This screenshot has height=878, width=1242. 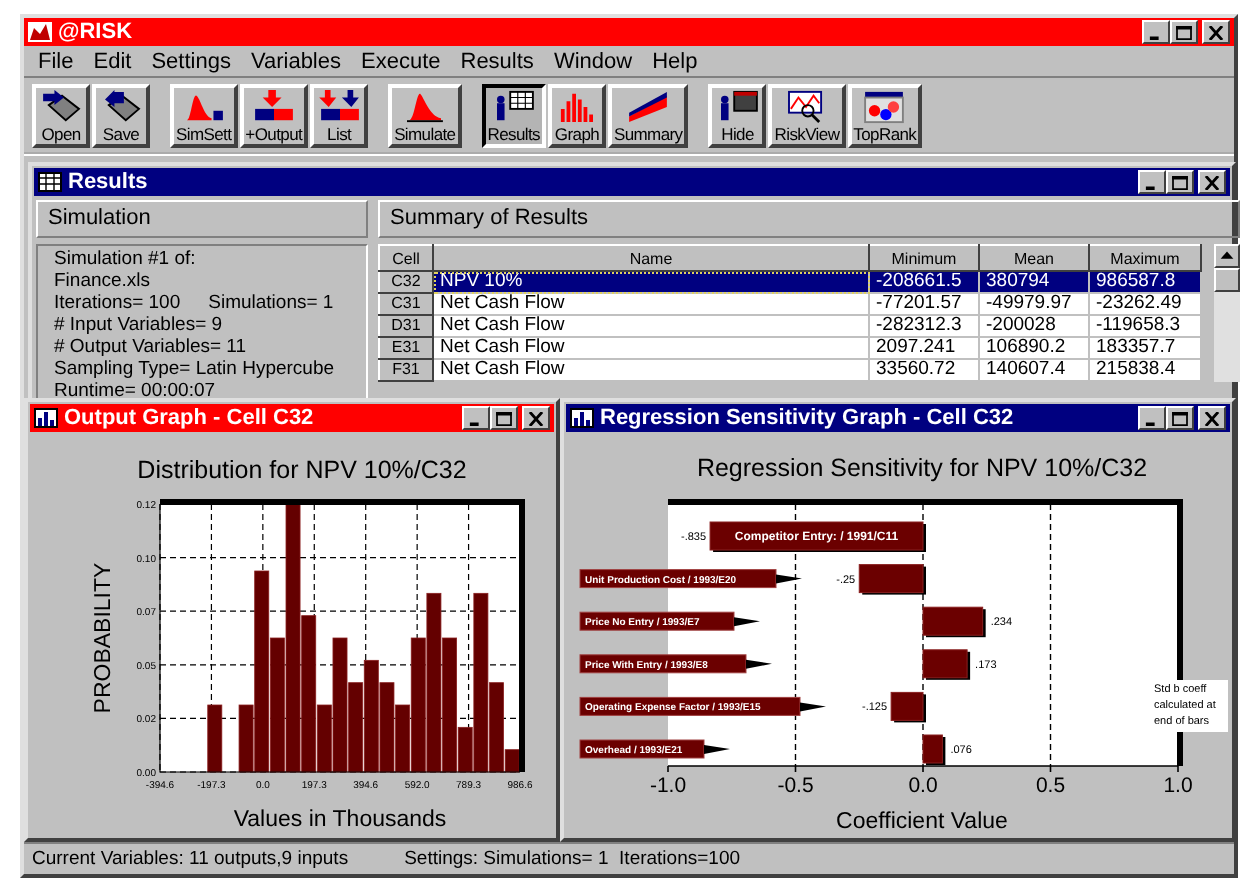 What do you see at coordinates (1227, 313) in the screenshot?
I see `scrollbar` at bounding box center [1227, 313].